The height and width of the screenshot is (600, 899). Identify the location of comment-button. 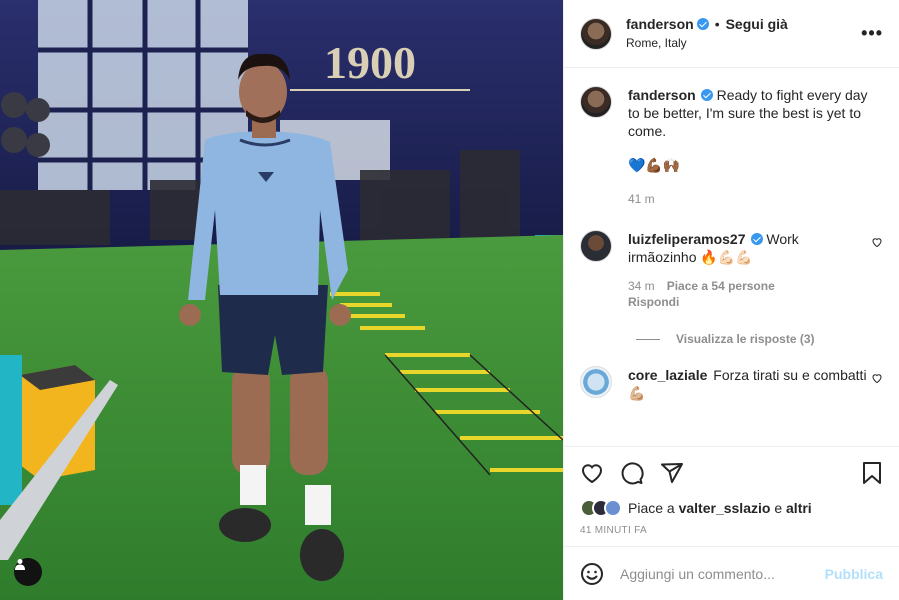
(632, 473).